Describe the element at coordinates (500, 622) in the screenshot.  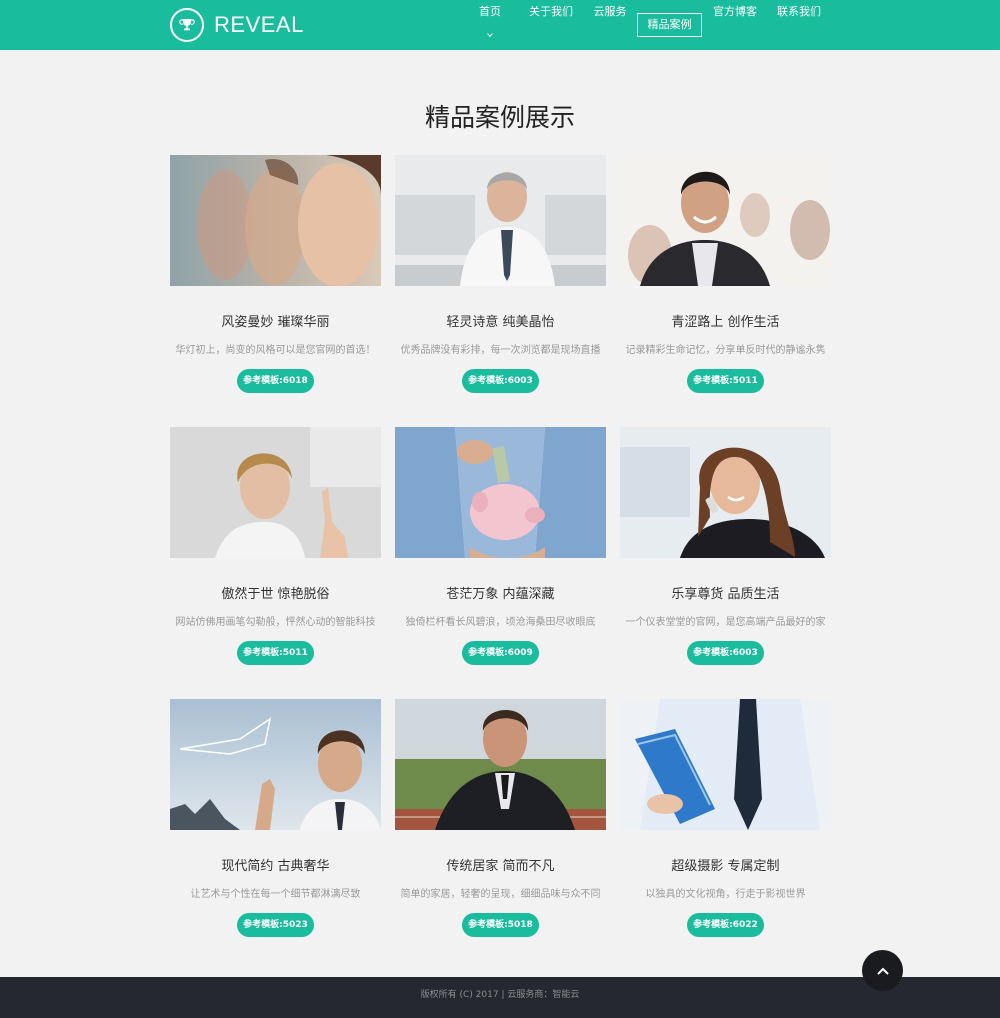
I see `case-description: 独倚栏杆看长风碧浪，顷沧海桑田尽收眼底` at that location.